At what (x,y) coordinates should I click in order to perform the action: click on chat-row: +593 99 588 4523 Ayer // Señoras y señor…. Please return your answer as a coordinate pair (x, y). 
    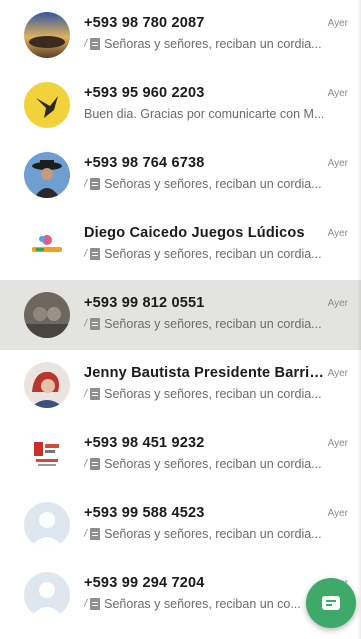
    Looking at the image, I should click on (180, 525).